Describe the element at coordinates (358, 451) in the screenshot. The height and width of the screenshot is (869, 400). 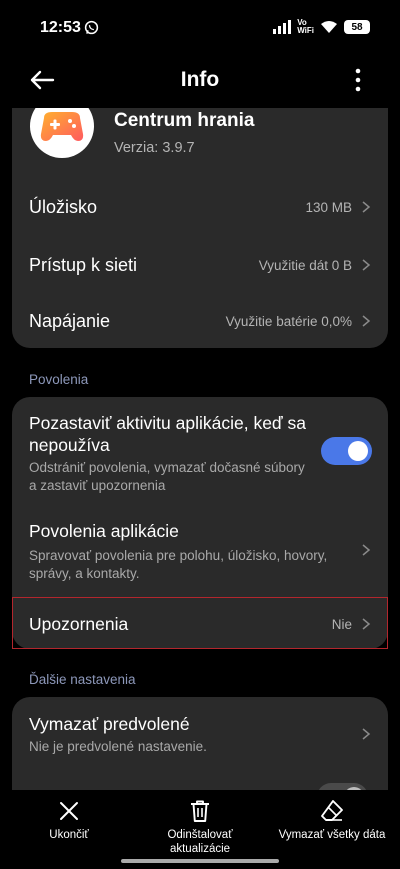
I see `toggle-knob` at that location.